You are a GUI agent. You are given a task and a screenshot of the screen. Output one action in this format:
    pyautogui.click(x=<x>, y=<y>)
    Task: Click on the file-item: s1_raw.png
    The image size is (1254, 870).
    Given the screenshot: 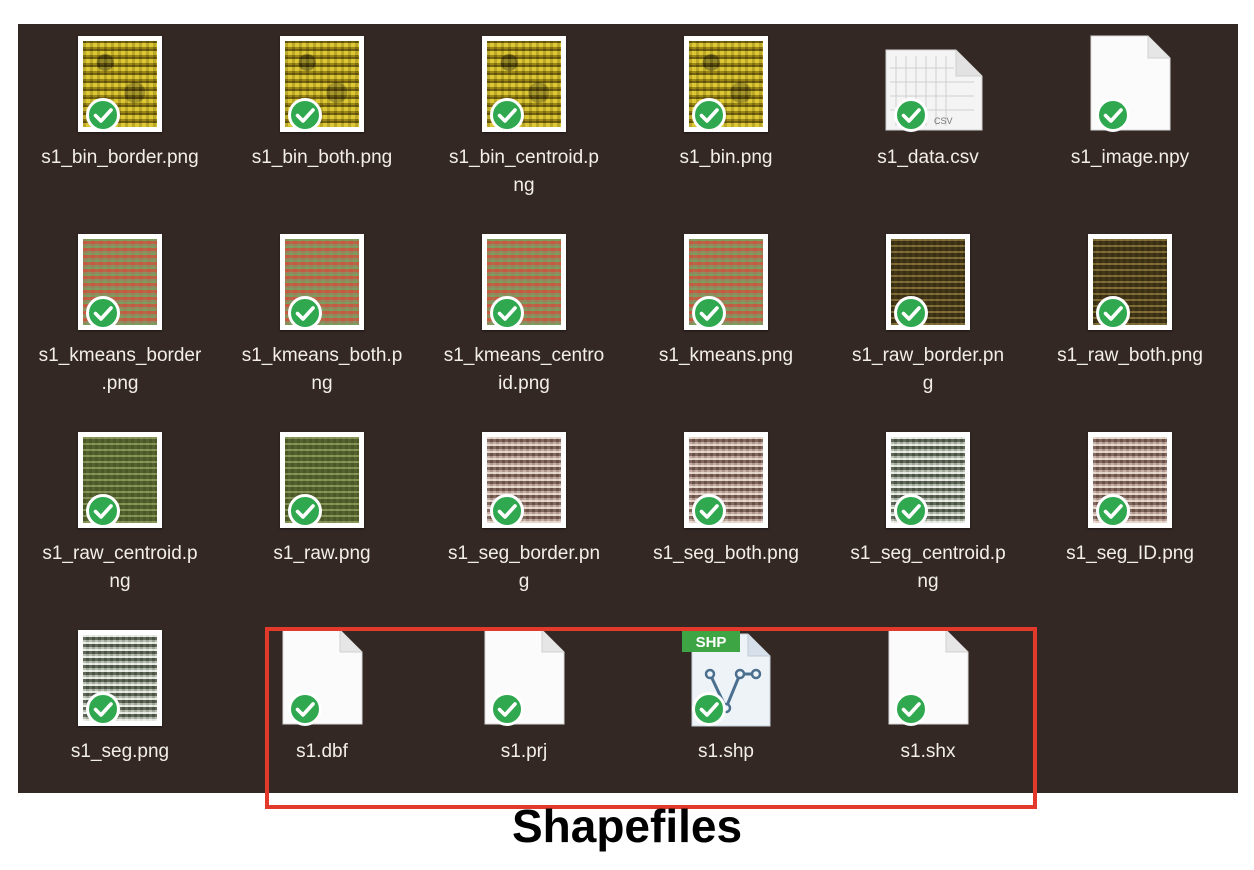 What is the action you would take?
    pyautogui.click(x=322, y=513)
    